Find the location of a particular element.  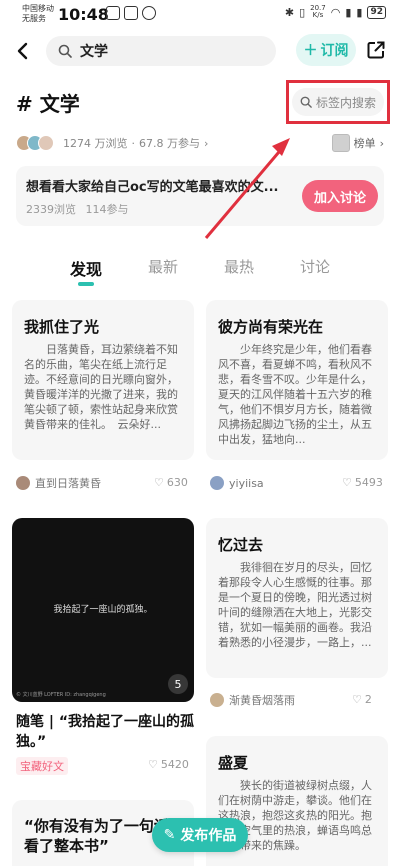

like-count: 630 is located at coordinates (177, 482).